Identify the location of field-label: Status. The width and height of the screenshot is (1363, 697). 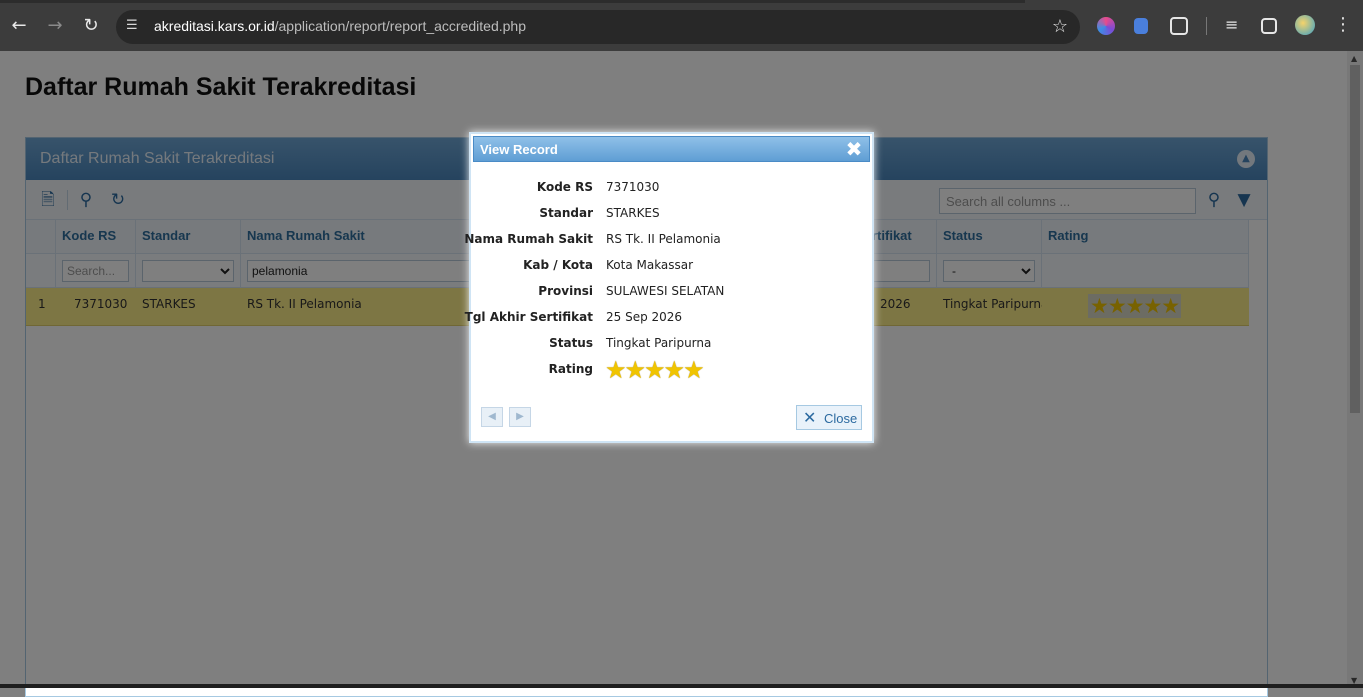
(571, 343).